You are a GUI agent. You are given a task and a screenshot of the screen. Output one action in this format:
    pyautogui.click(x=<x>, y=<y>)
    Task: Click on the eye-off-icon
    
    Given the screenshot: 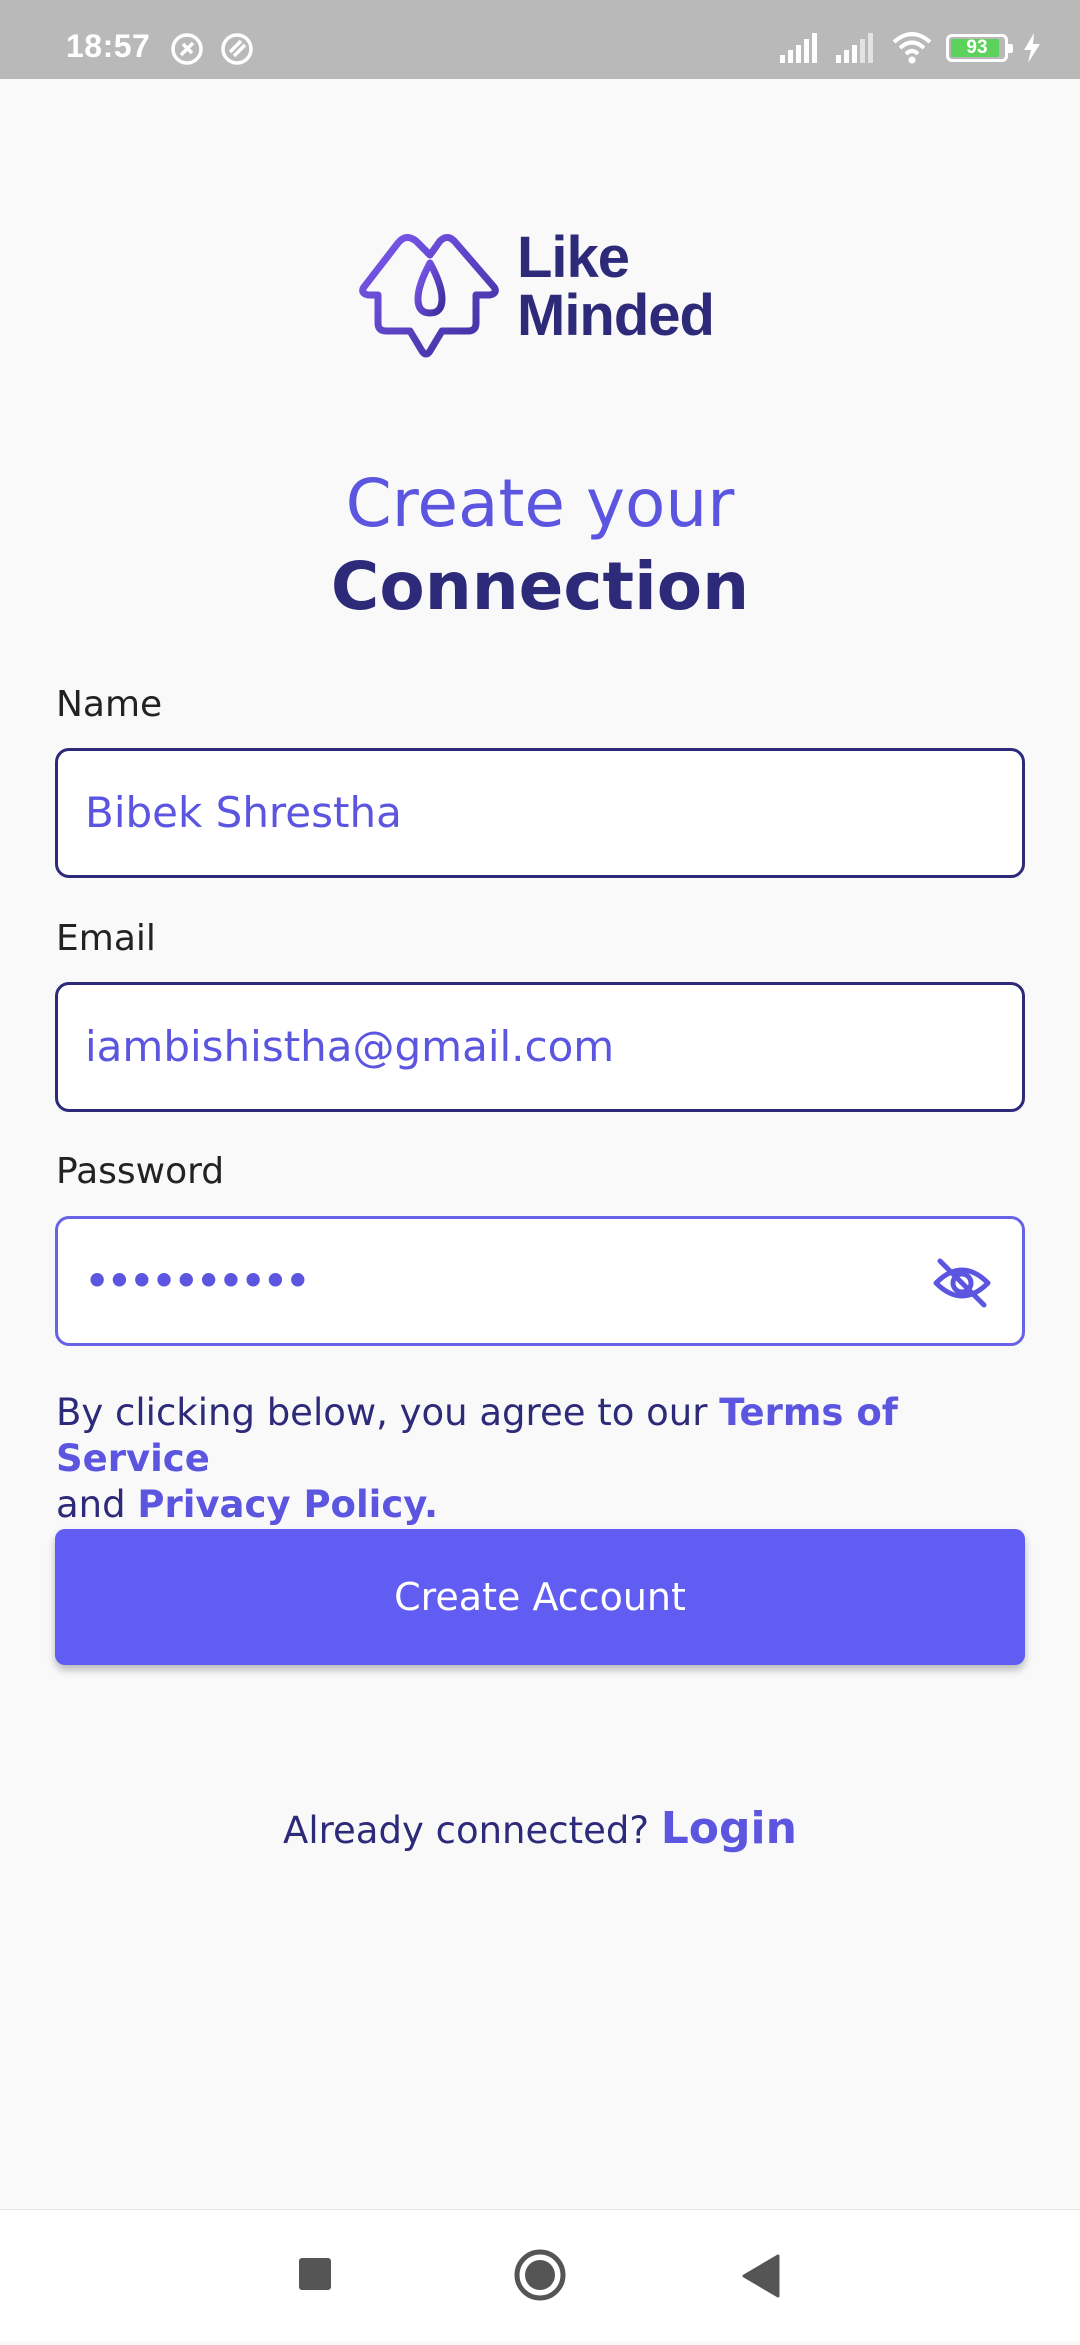 What is the action you would take?
    pyautogui.click(x=962, y=1283)
    